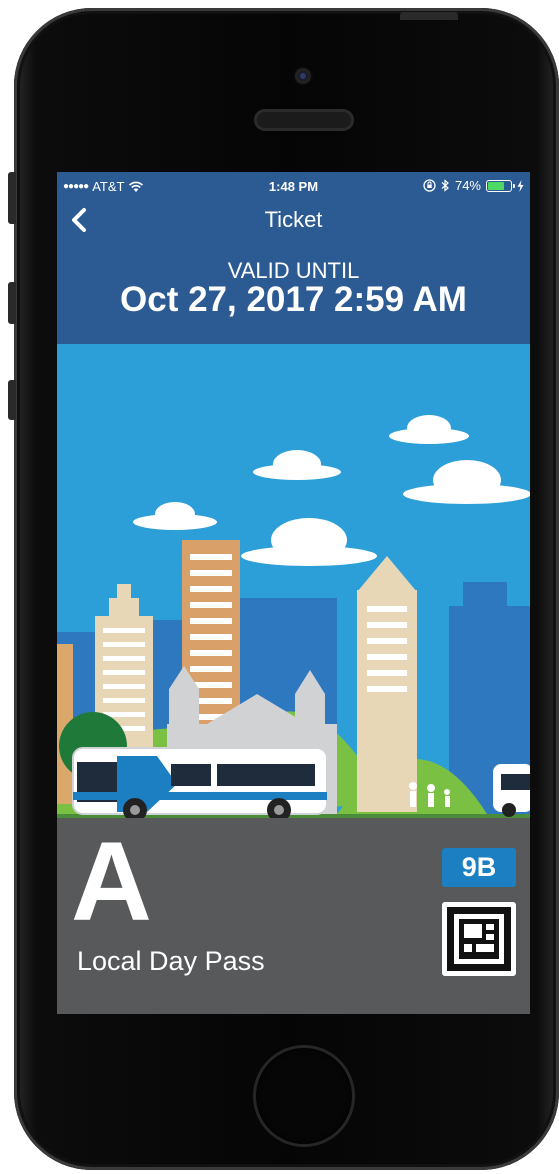  What do you see at coordinates (520, 185) in the screenshot?
I see `charging-bolt-icon` at bounding box center [520, 185].